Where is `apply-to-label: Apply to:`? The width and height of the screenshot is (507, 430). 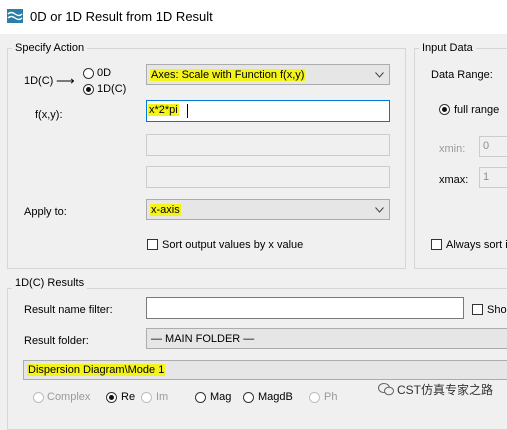
apply-to-label: Apply to: is located at coordinates (45, 212).